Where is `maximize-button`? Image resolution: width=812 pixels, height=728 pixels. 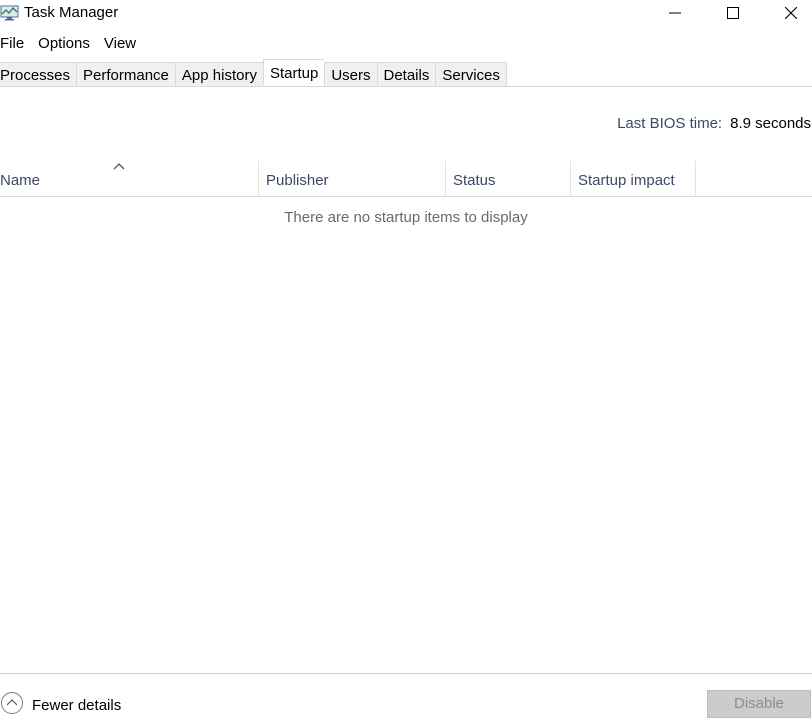
maximize-button is located at coordinates (733, 13).